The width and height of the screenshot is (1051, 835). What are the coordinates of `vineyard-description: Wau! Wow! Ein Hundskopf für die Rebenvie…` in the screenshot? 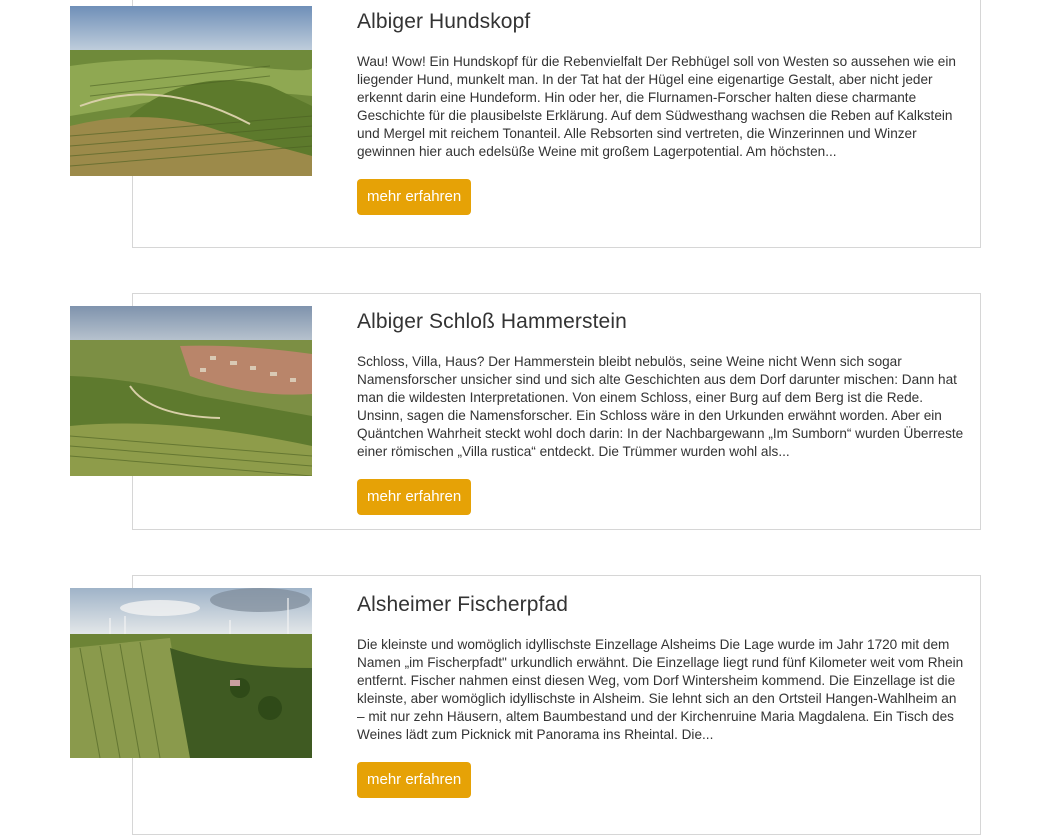 It's located at (656, 106).